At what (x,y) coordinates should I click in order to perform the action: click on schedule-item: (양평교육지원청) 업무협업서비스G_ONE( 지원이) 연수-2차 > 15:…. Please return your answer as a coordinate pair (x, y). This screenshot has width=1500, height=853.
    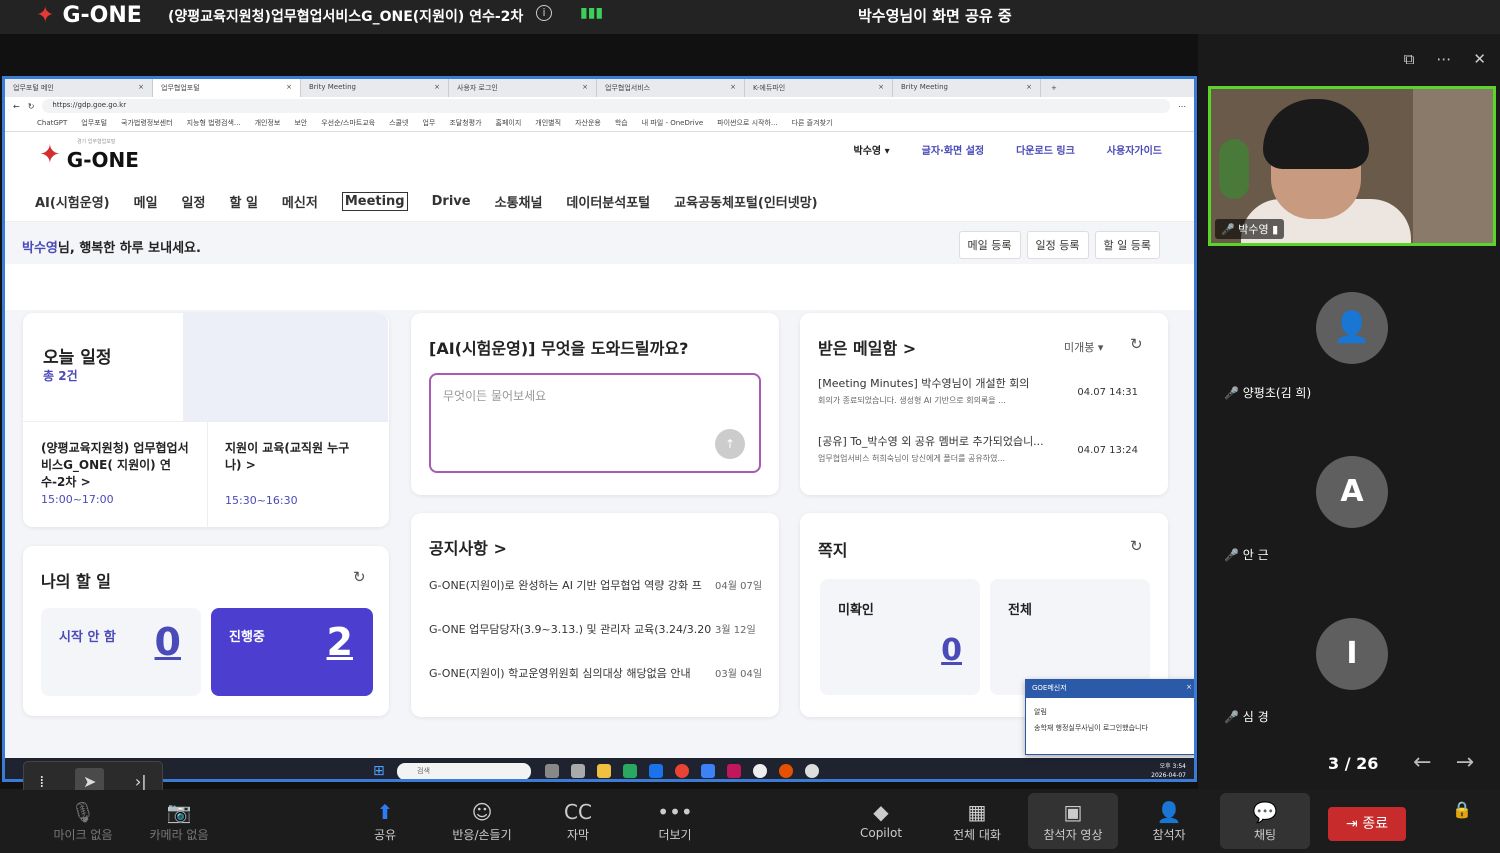
    Looking at the image, I should click on (116, 474).